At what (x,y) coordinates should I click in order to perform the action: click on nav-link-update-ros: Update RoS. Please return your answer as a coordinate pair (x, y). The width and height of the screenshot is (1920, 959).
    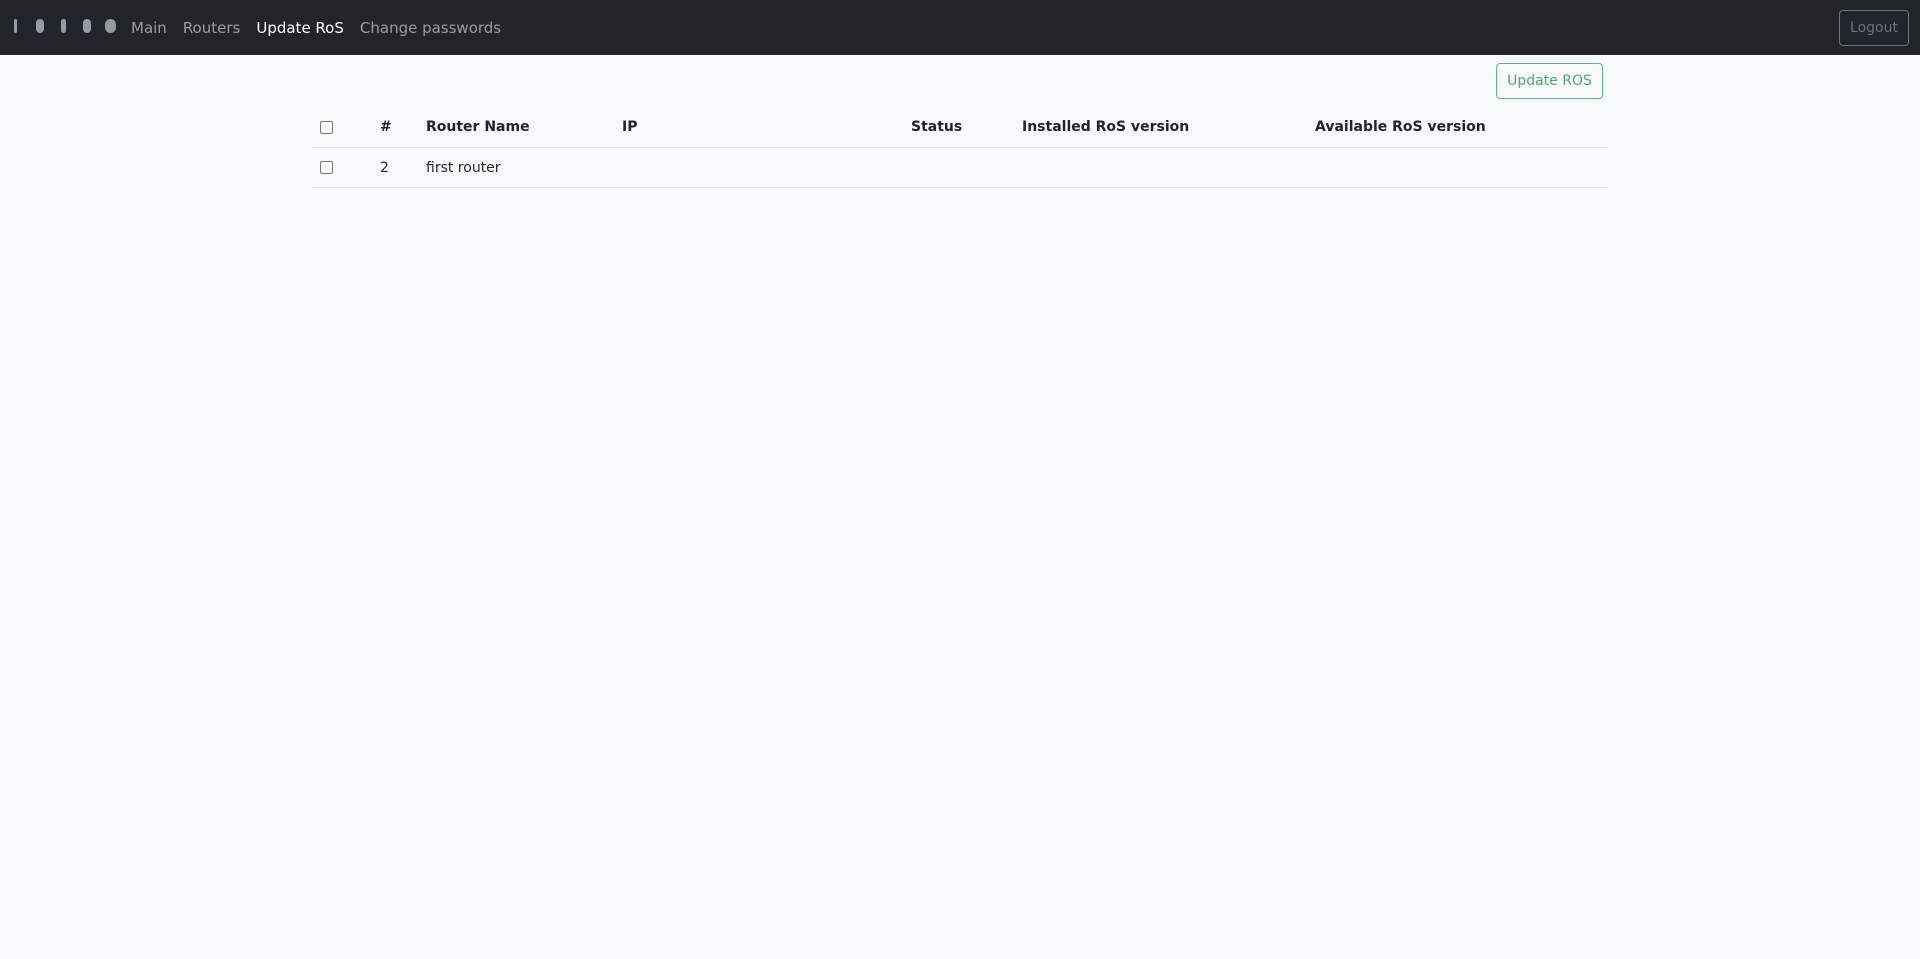
    Looking at the image, I should click on (300, 28).